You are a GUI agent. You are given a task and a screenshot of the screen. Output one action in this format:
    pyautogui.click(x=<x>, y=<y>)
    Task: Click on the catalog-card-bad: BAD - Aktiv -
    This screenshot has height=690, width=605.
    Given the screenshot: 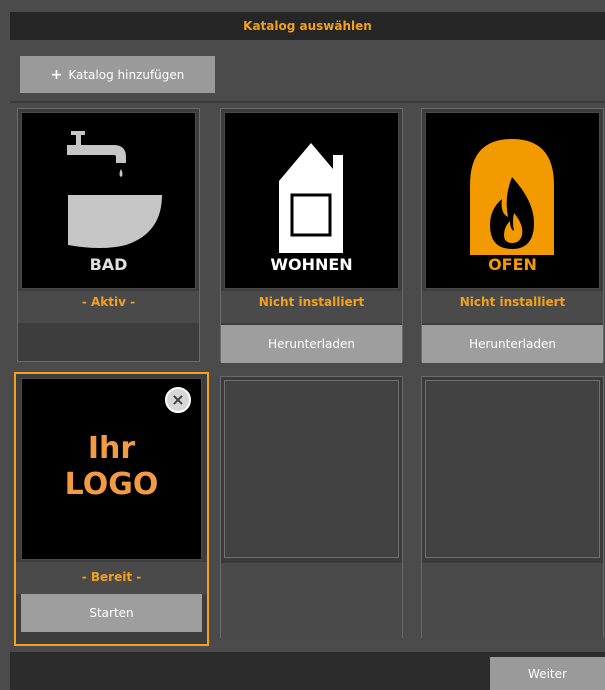 What is the action you would take?
    pyautogui.click(x=108, y=235)
    